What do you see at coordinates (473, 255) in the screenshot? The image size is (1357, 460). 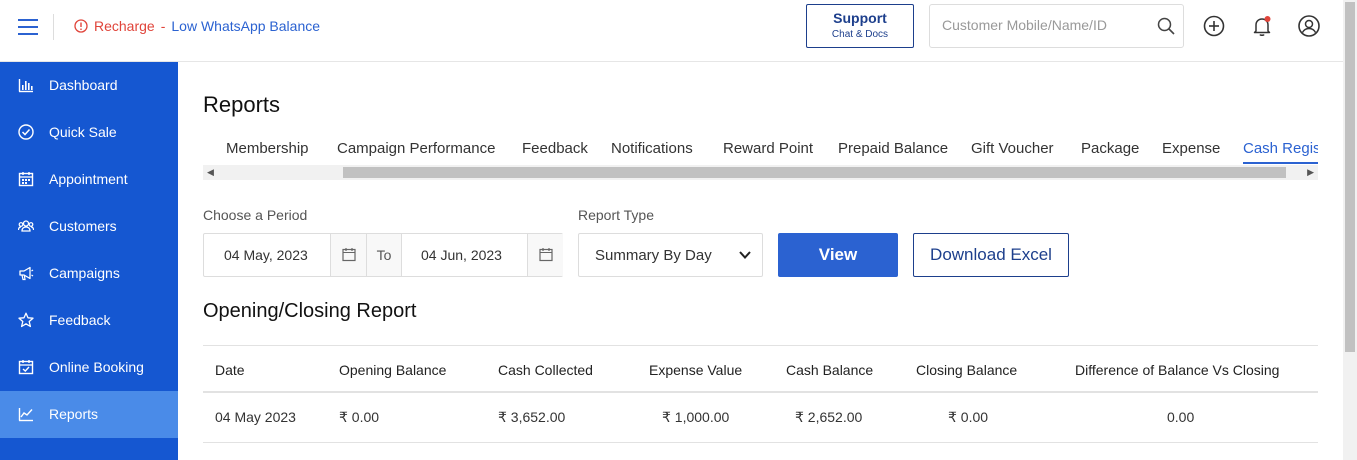 I see `to-date-input: 04 Jun, 2023` at bounding box center [473, 255].